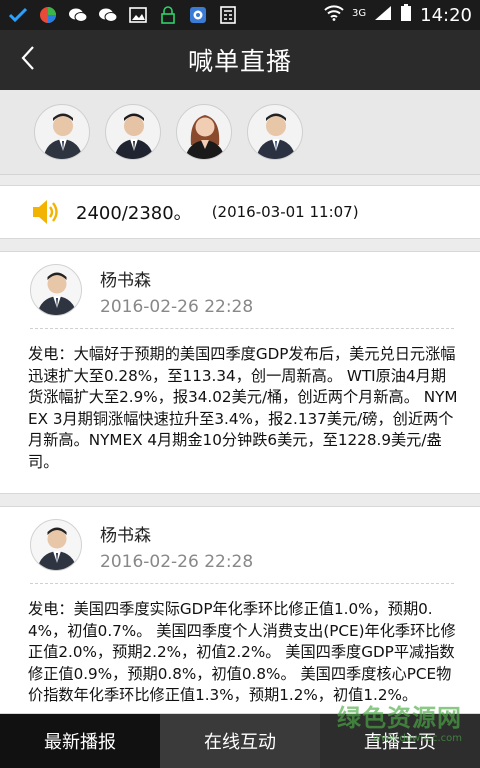 This screenshot has width=480, height=768. What do you see at coordinates (78, 15) in the screenshot?
I see `wechat-icon` at bounding box center [78, 15].